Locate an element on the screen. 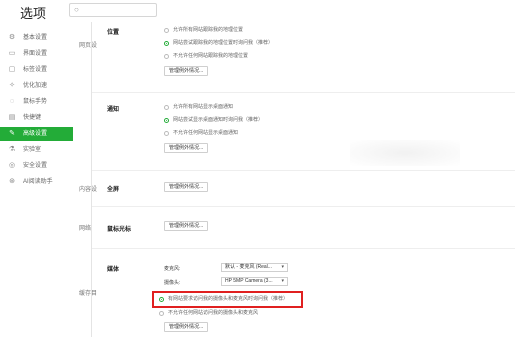 Image resolution: width=515 pixels, height=337 pixels. sidebar-item-basic: ⚙ 基本设置 is located at coordinates (36, 38).